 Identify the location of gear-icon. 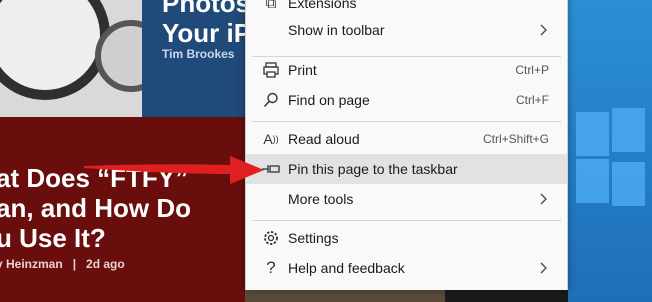
(271, 238).